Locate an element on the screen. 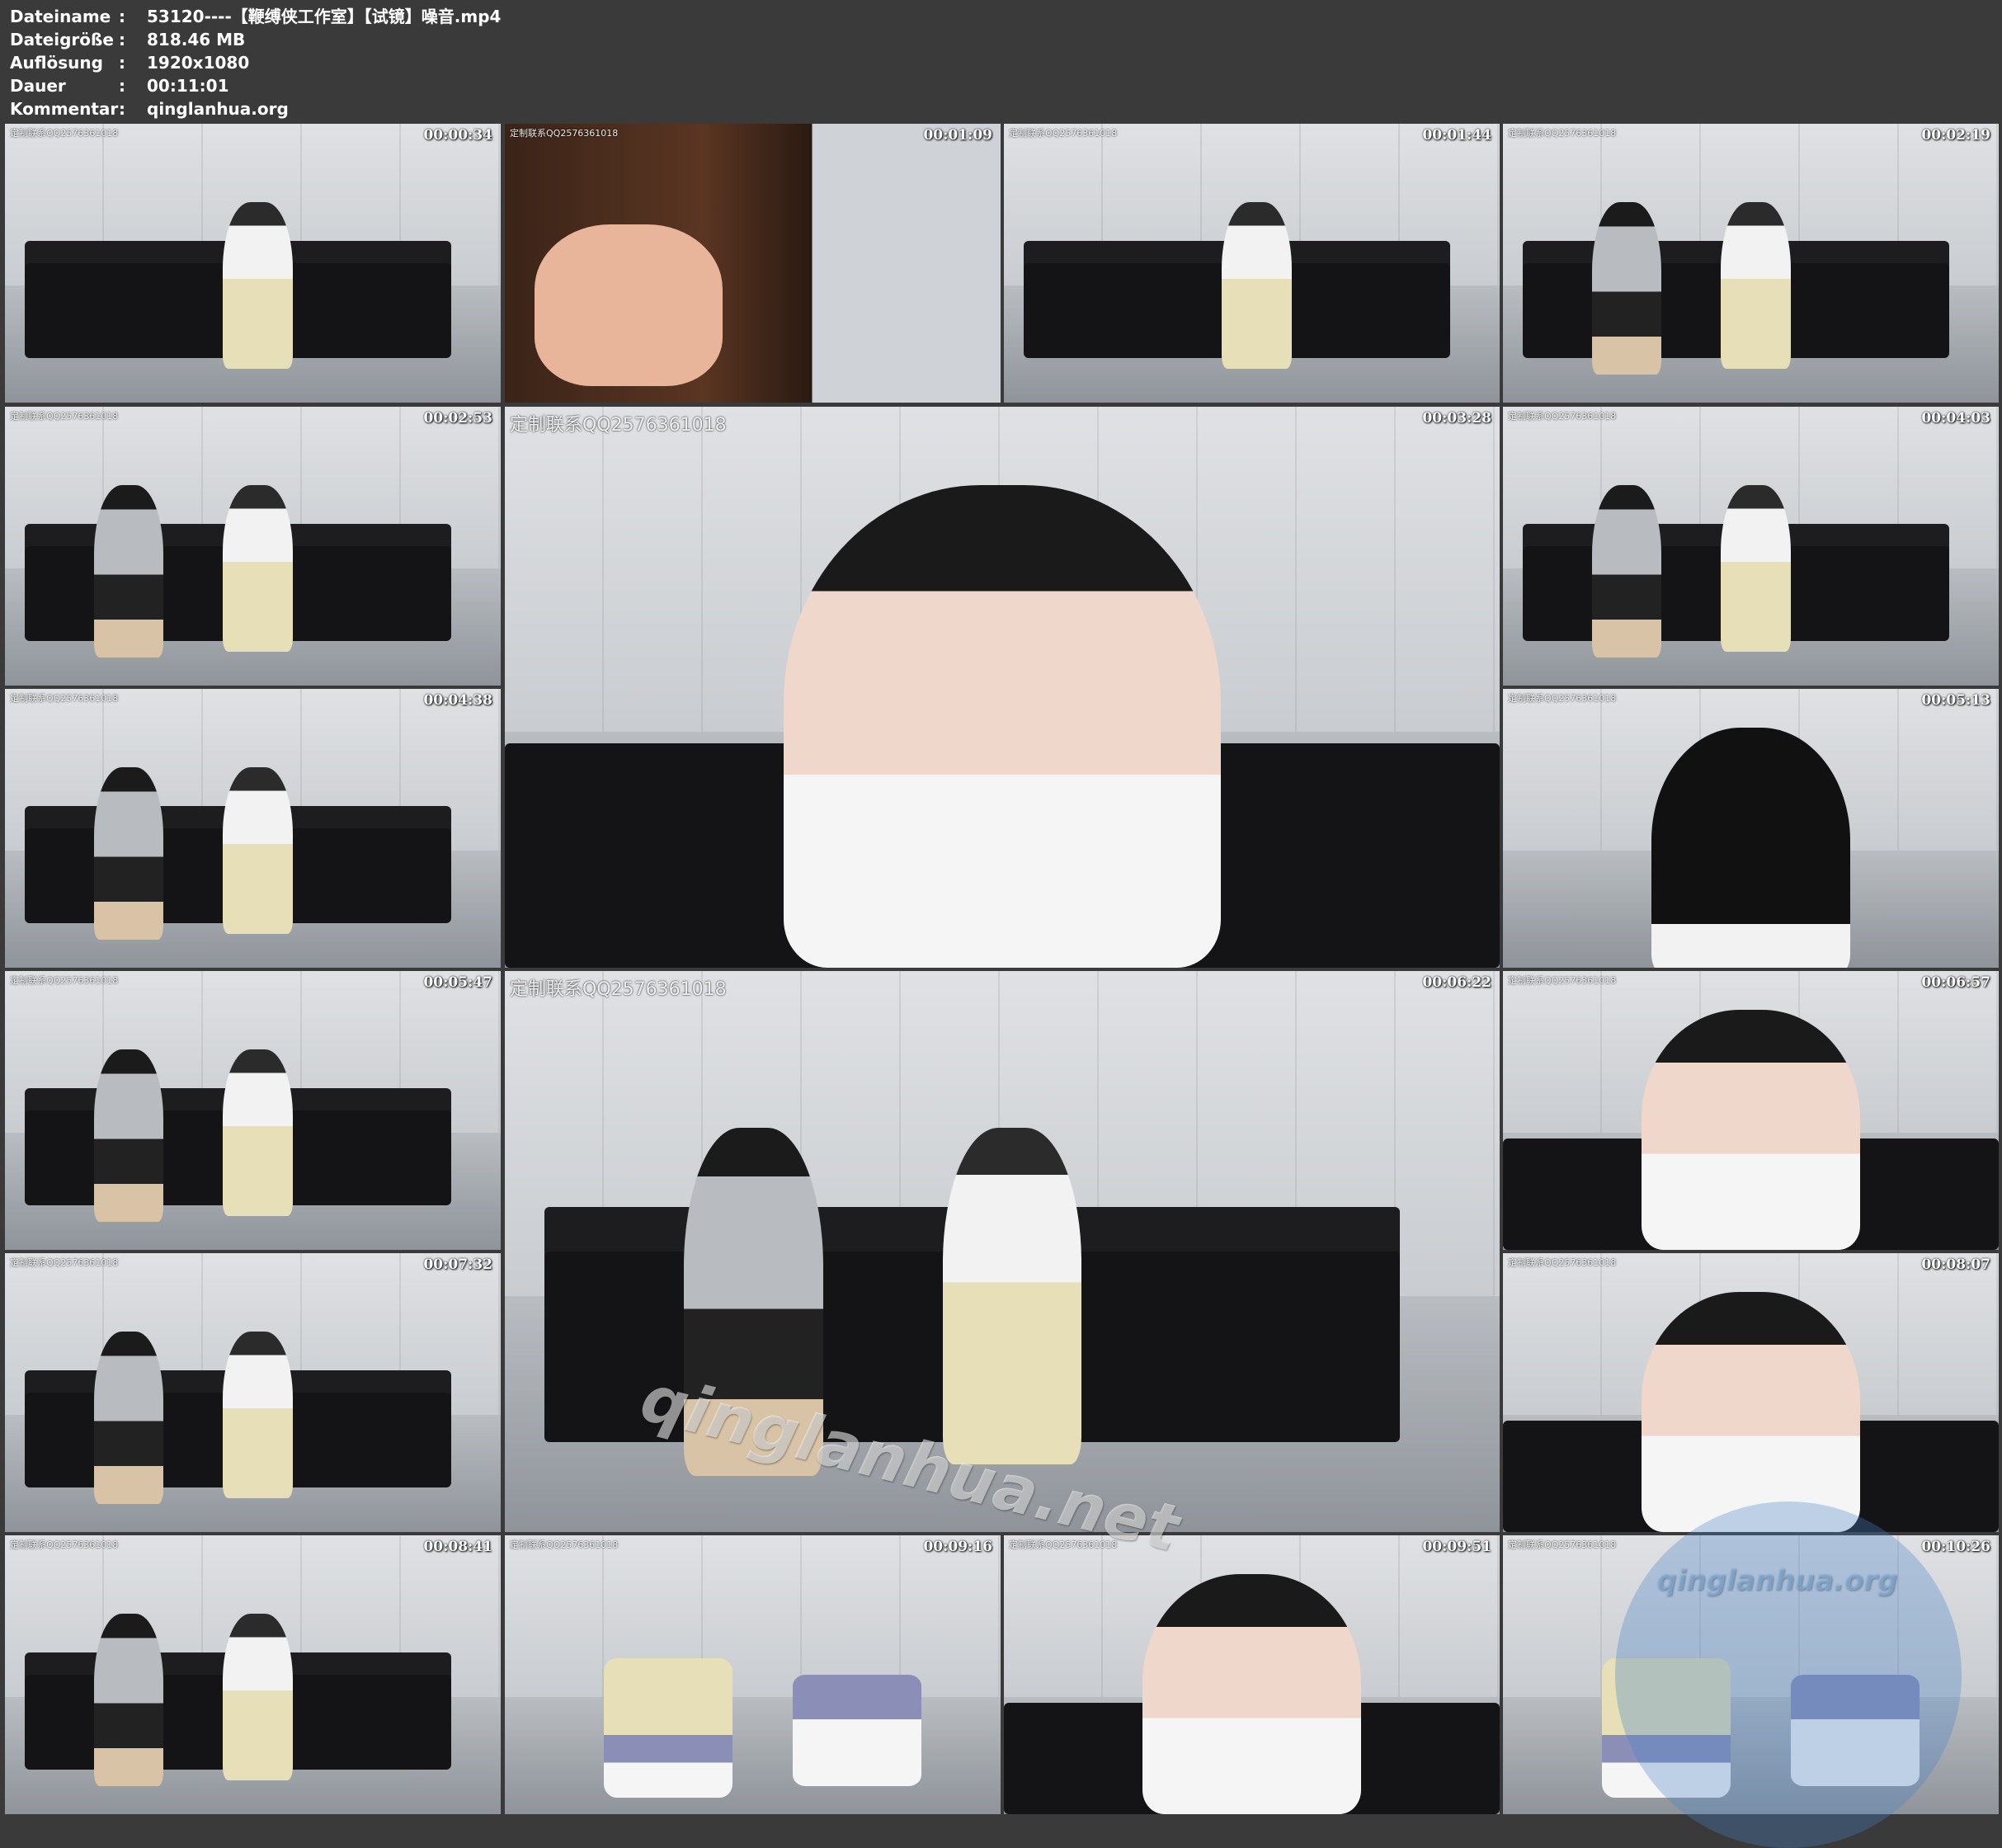 The height and width of the screenshot is (1848, 2002). info-label: Kommentar is located at coordinates (64, 109).